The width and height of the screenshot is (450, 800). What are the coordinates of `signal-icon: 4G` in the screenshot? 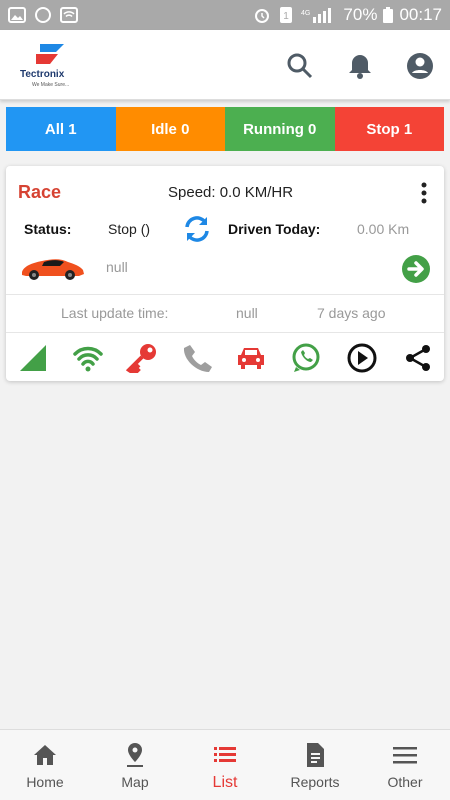 It's located at (316, 15).